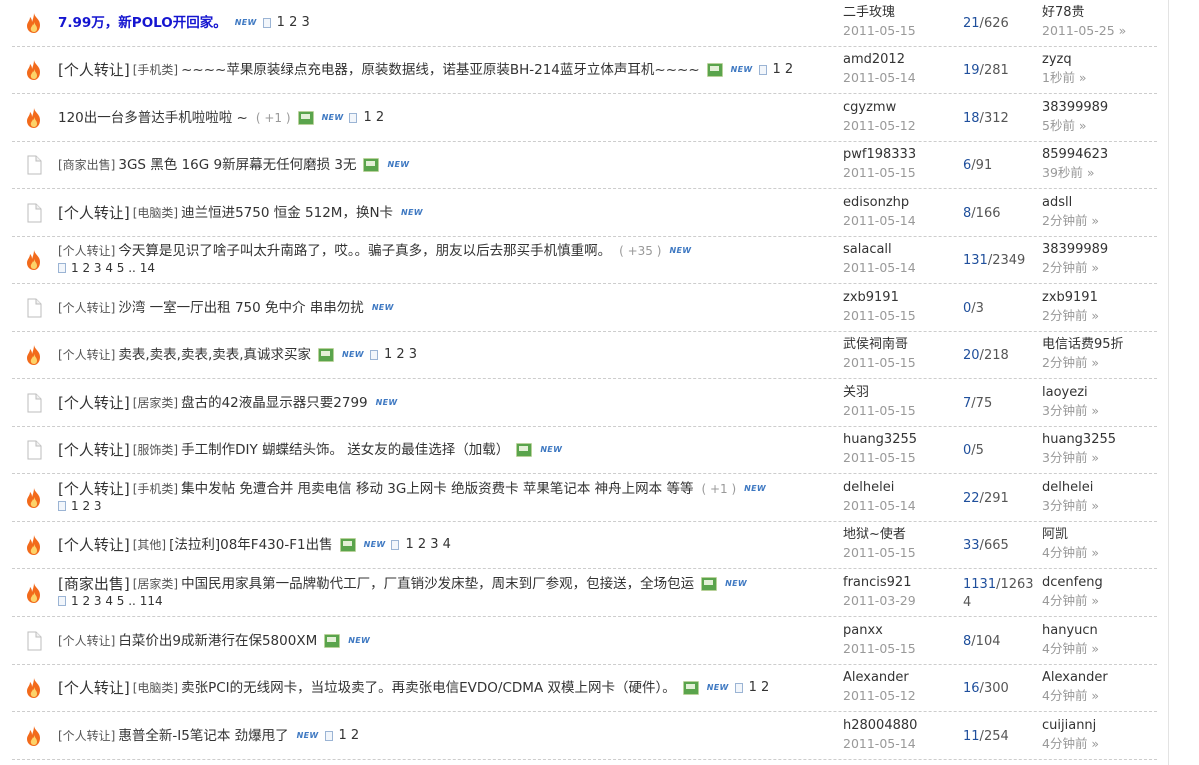 This screenshot has height=765, width=1199. What do you see at coordinates (1097, 488) in the screenshot?
I see `last-poster-link: delhelei` at bounding box center [1097, 488].